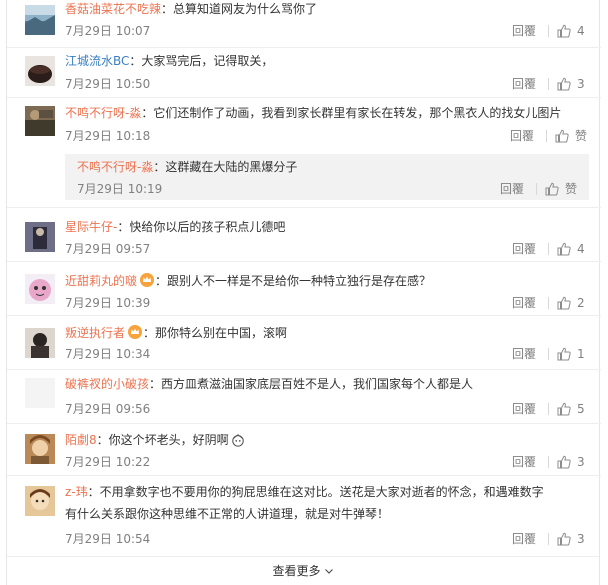 Image resolution: width=608 pixels, height=585 pixels. What do you see at coordinates (76, 492) in the screenshot?
I see `username-link: z-玮` at bounding box center [76, 492].